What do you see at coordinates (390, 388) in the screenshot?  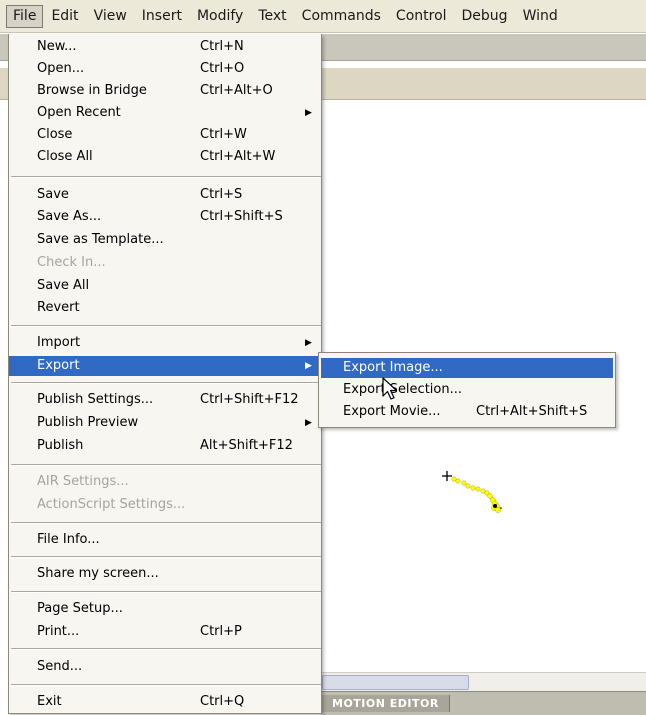 I see `mouse-pointer-icon` at bounding box center [390, 388].